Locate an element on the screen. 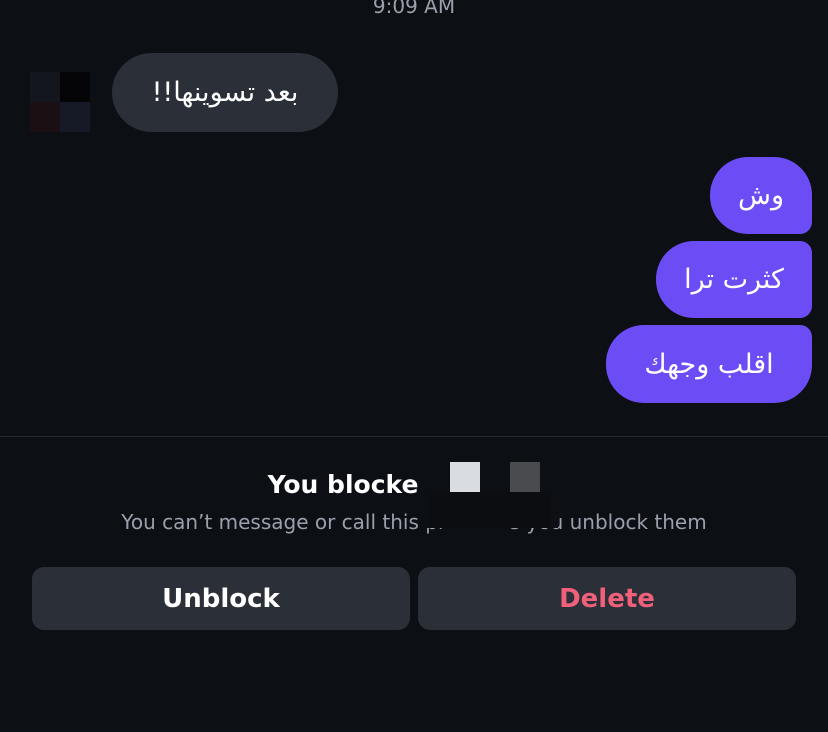  message-timestamp: 9:09 AM is located at coordinates (414, 9).